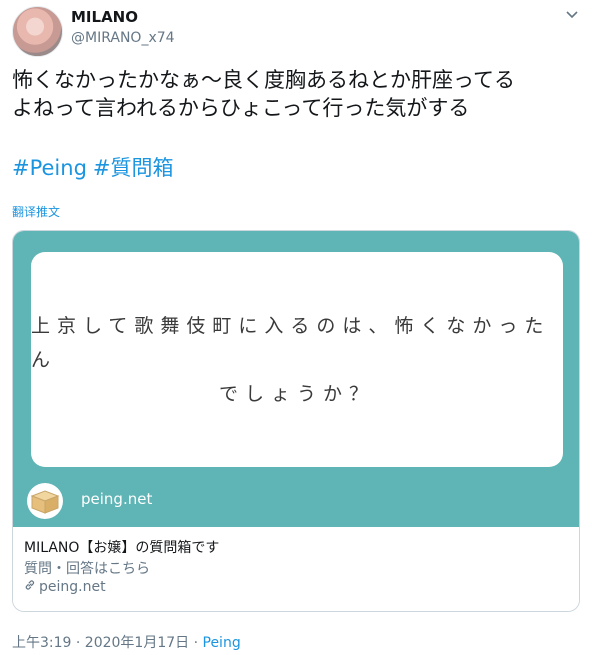  What do you see at coordinates (45, 501) in the screenshot?
I see `peing-box-logo-icon` at bounding box center [45, 501].